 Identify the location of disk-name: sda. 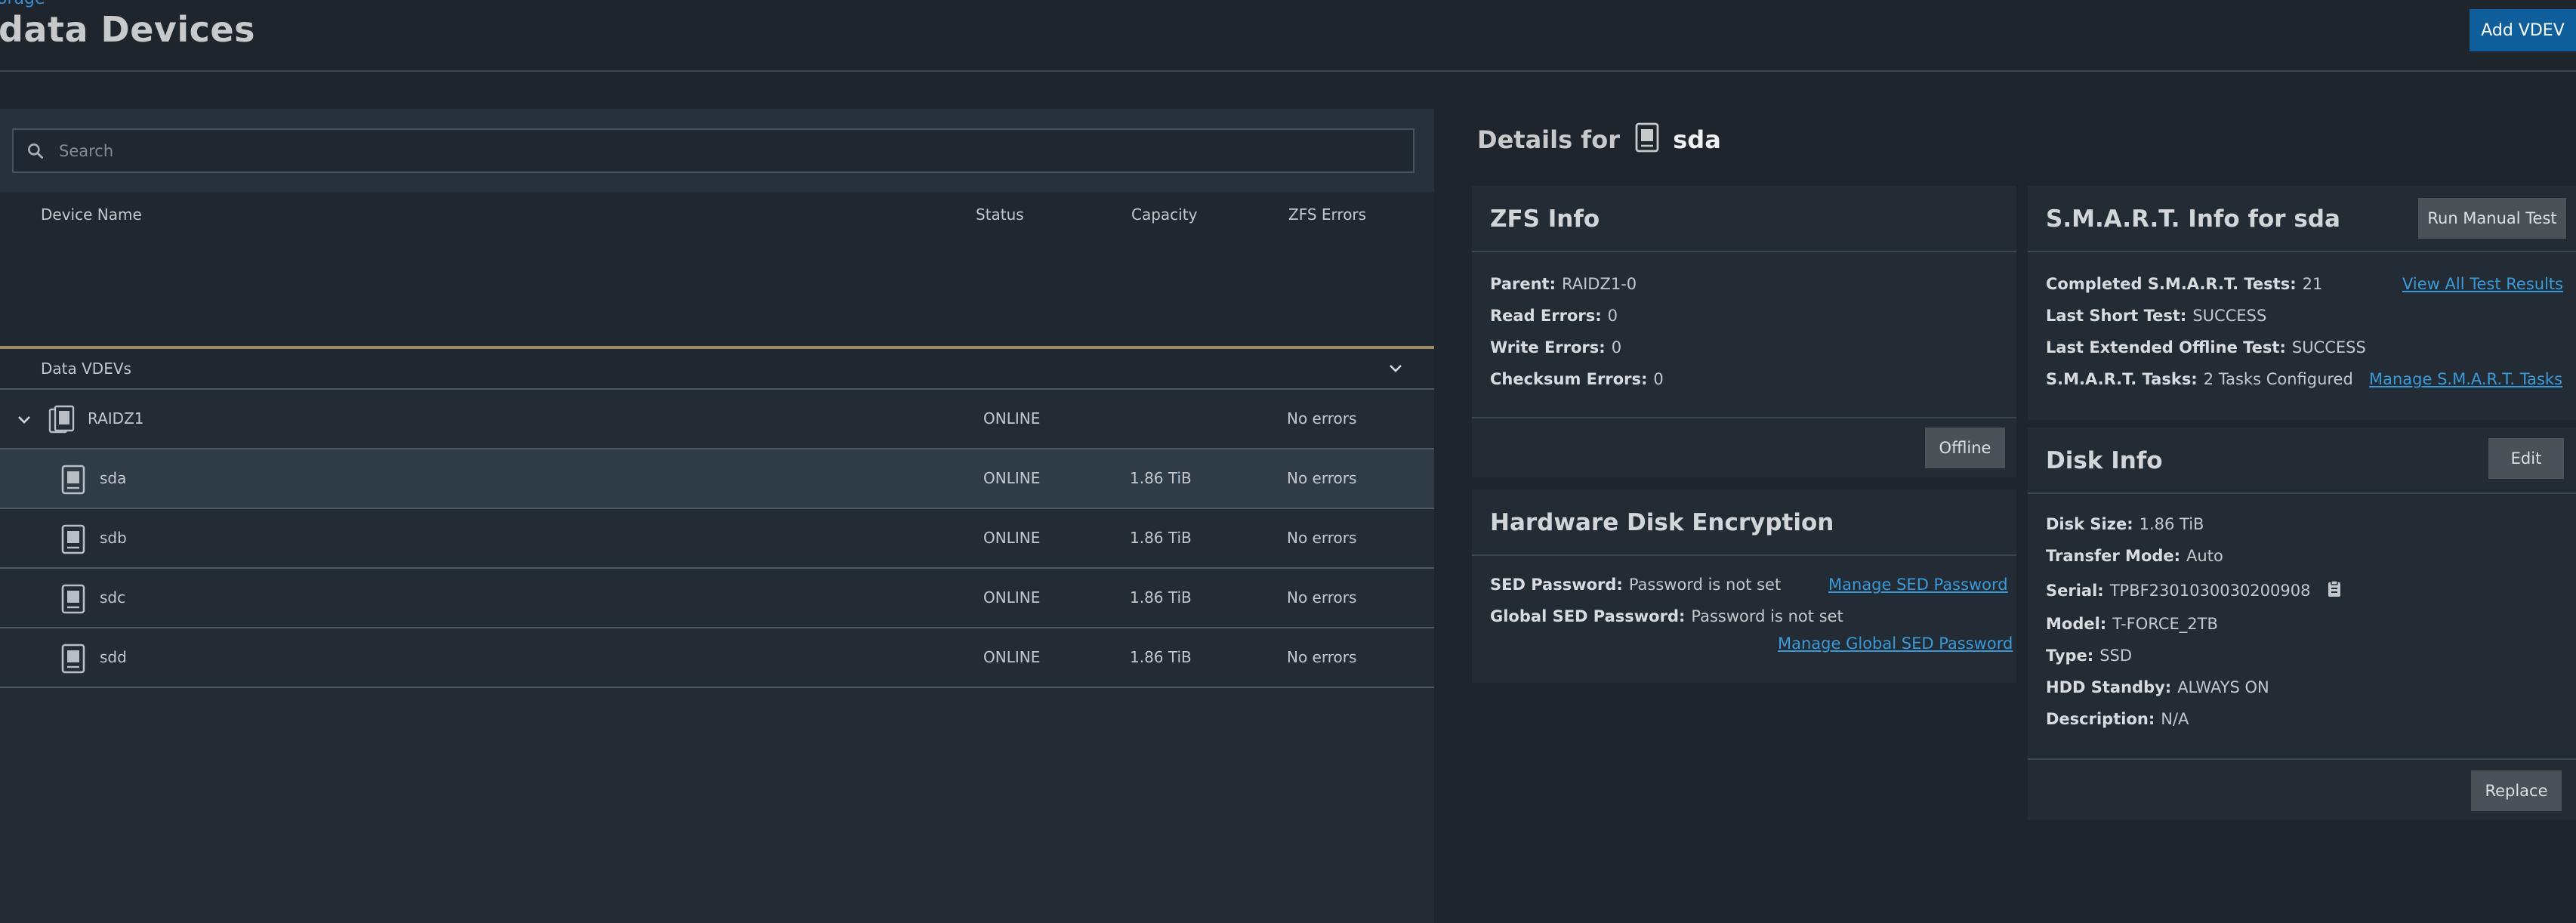
(113, 478).